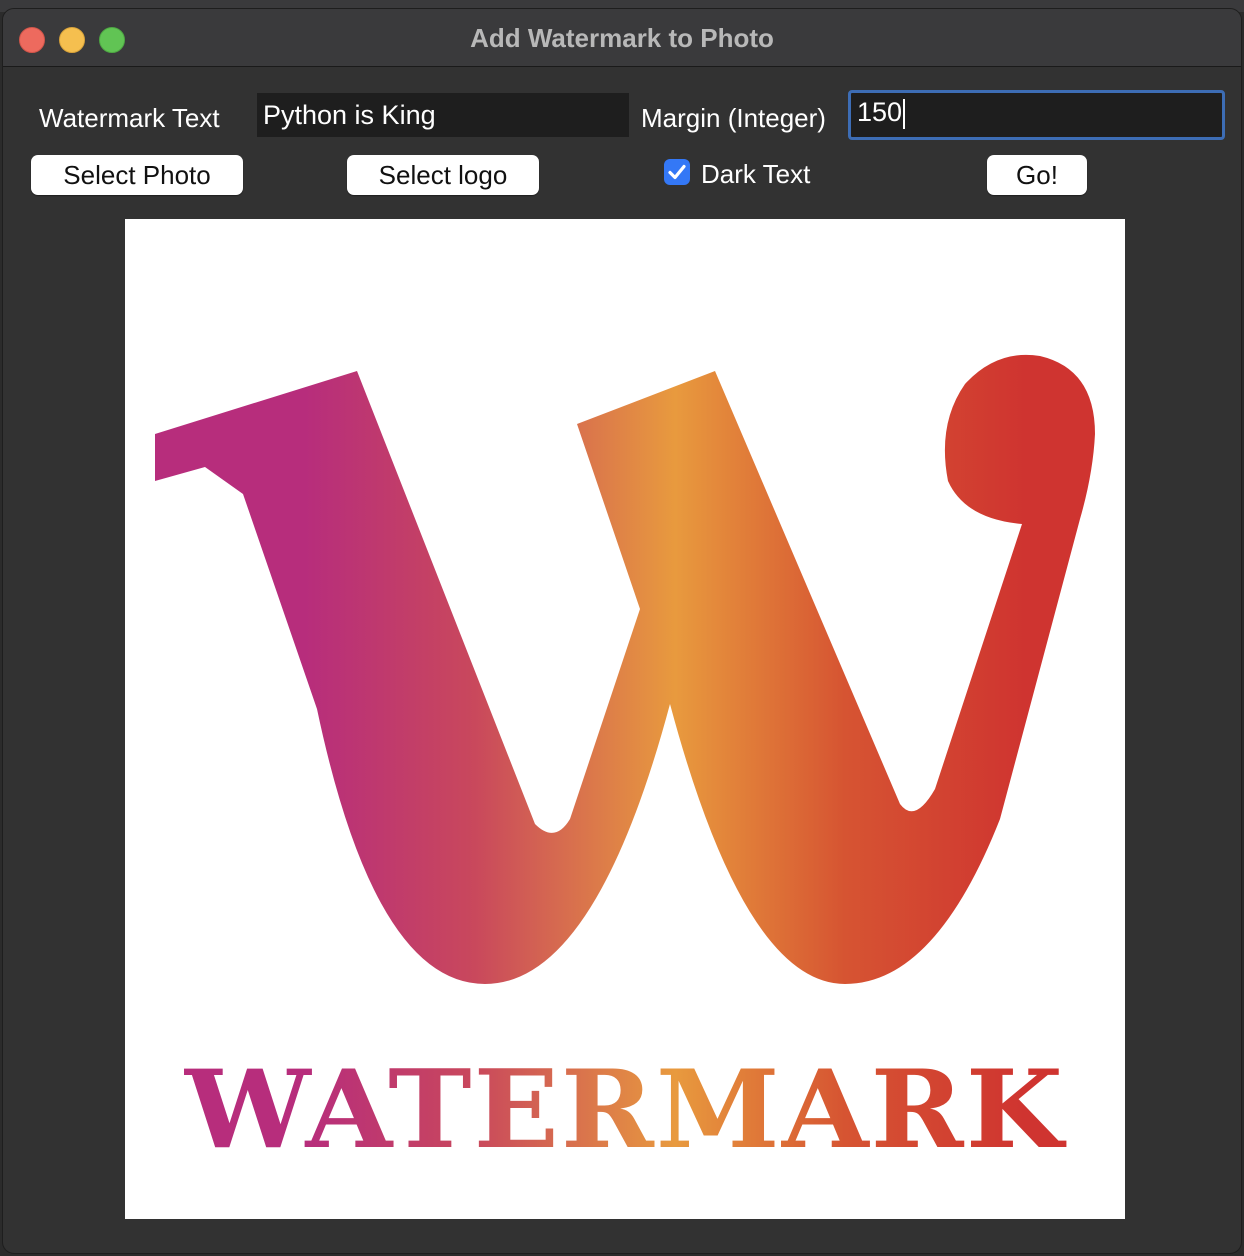 This screenshot has height=1256, width=1244. I want to click on margin-label: Margin (Integer), so click(733, 118).